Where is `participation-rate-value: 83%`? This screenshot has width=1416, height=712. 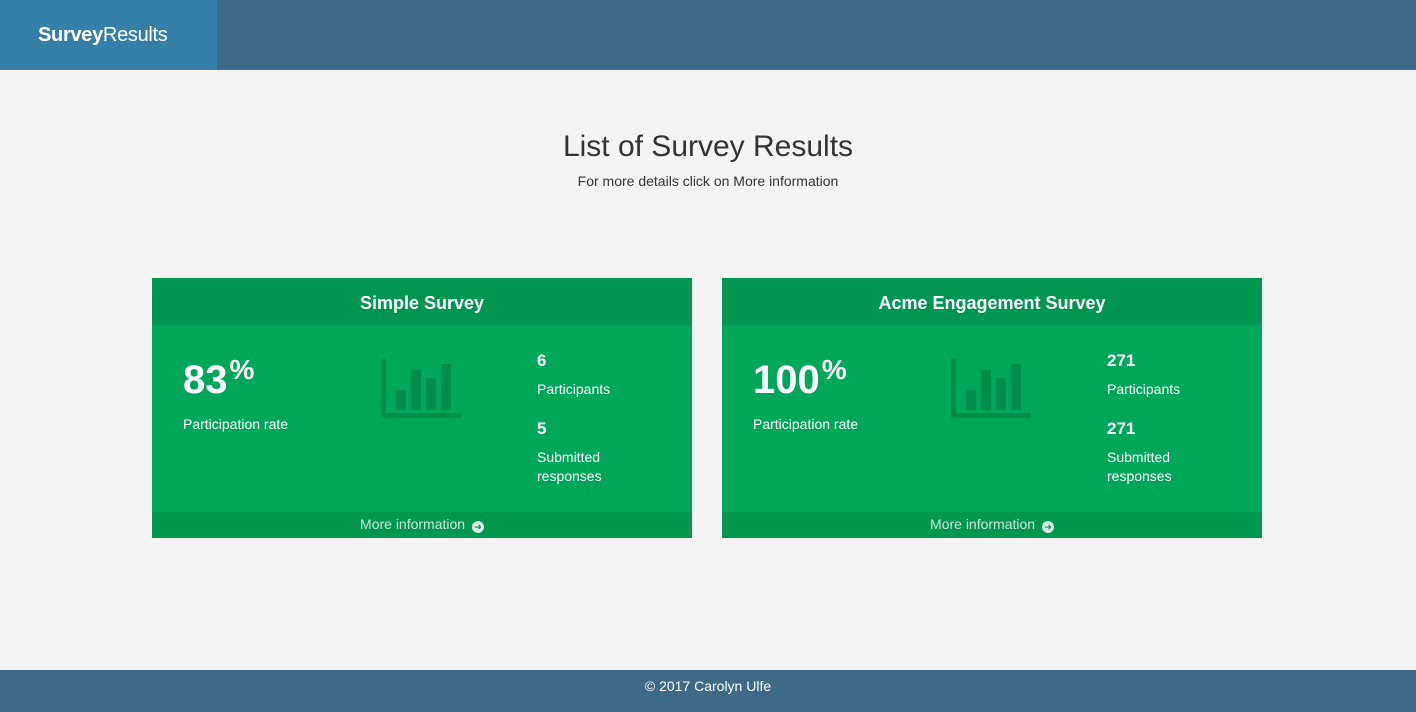
participation-rate-value: 83% is located at coordinates (219, 378).